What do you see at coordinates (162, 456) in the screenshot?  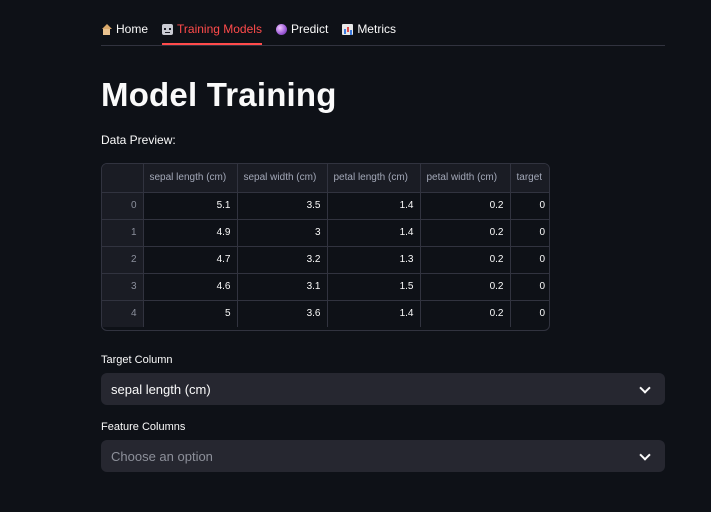 I see `feature-columns-placeholder: Choose an option` at bounding box center [162, 456].